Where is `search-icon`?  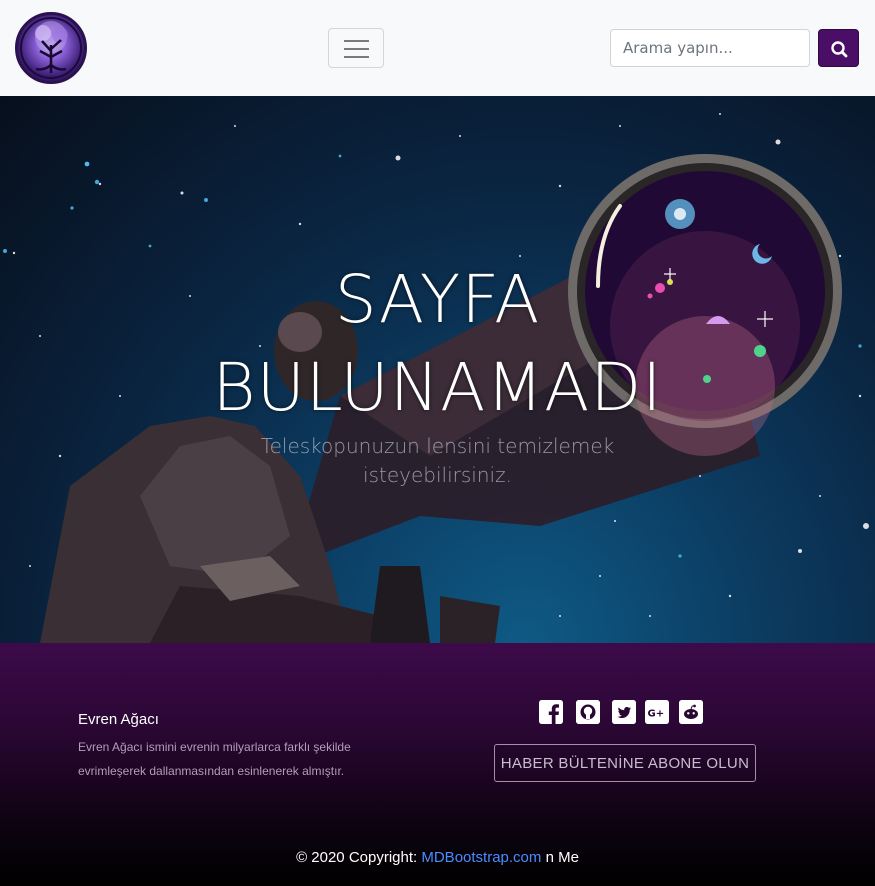
search-icon is located at coordinates (839, 49).